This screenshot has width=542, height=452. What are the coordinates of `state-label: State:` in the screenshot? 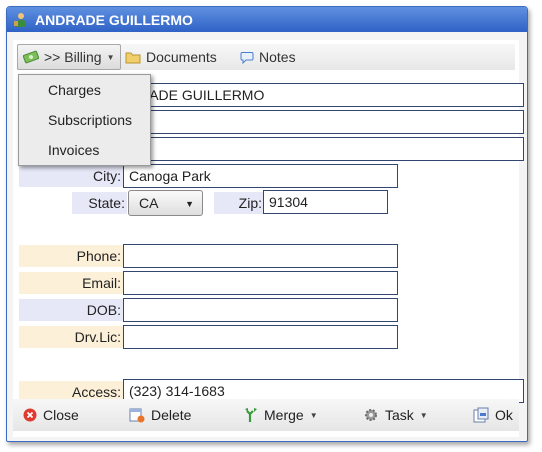 It's located at (99, 203).